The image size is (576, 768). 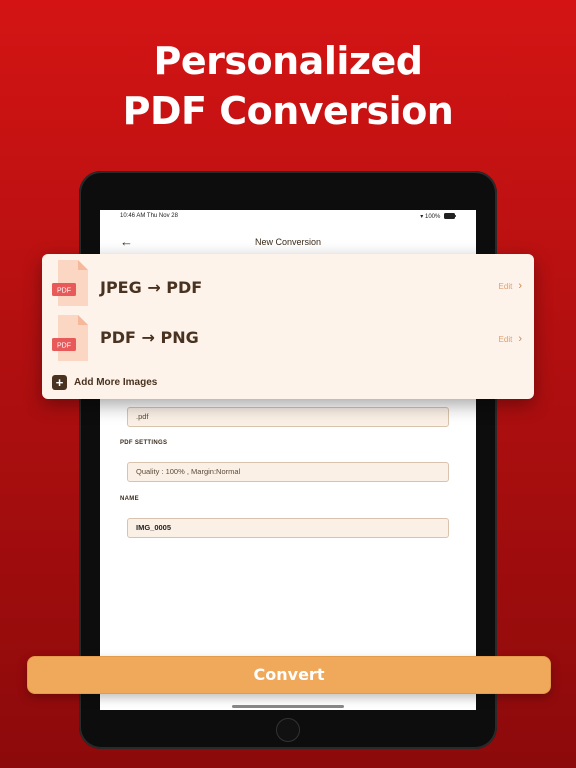 What do you see at coordinates (288, 285) in the screenshot?
I see `conversion-row: PDF JPEG → PDF Edit ›` at bounding box center [288, 285].